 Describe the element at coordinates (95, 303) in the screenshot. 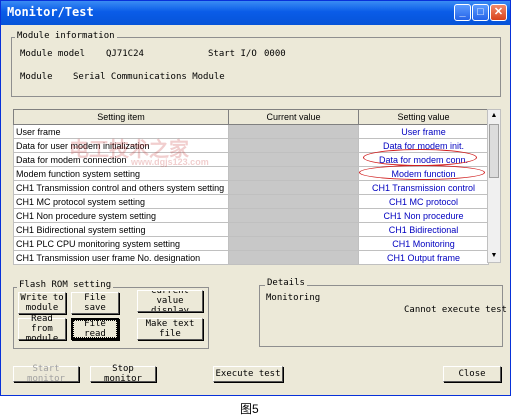

I see `file-save-button: File save` at that location.